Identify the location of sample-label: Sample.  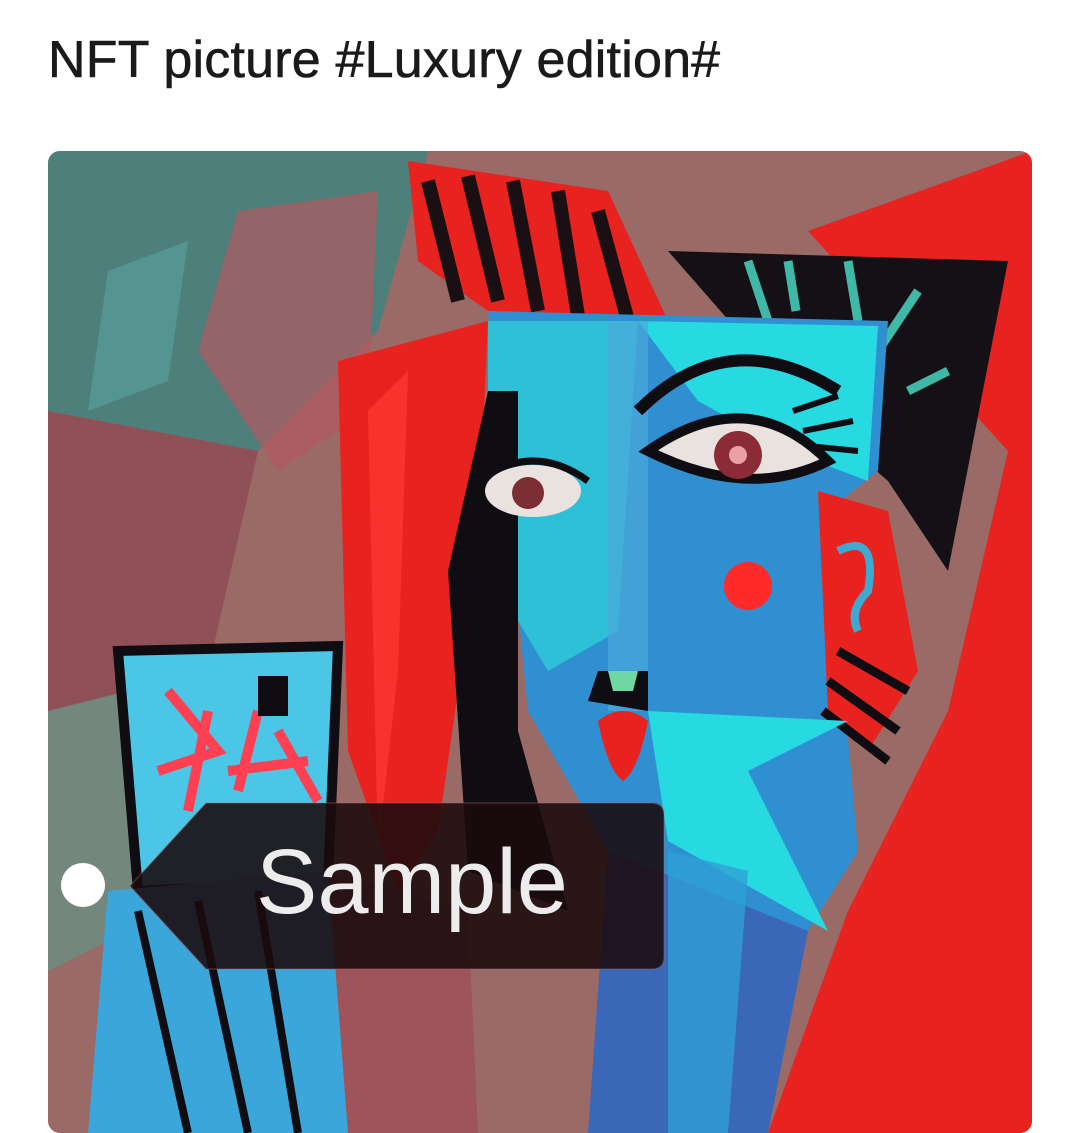
(412, 882).